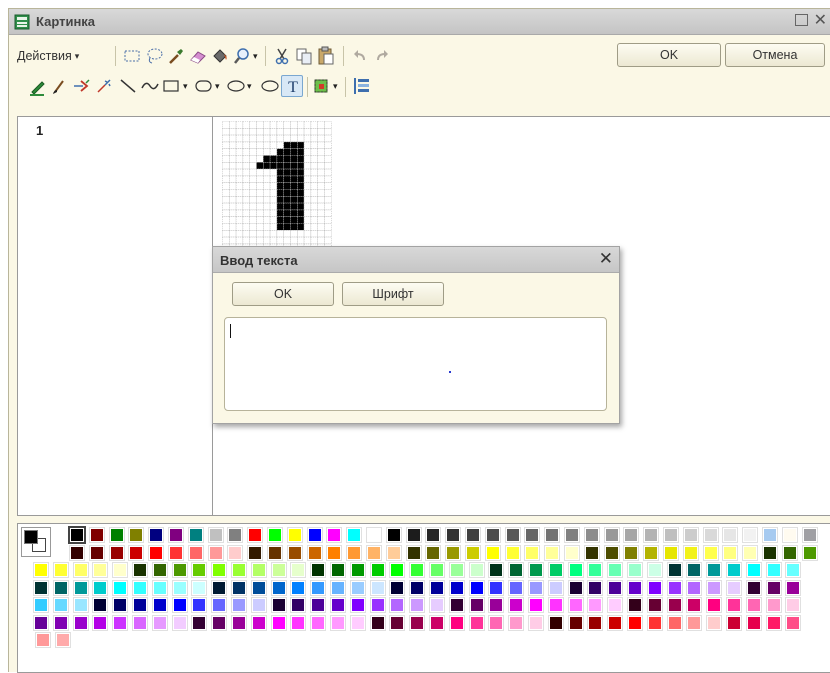 This screenshot has width=830, height=673. Describe the element at coordinates (150, 86) in the screenshot. I see `curve-icon` at that location.